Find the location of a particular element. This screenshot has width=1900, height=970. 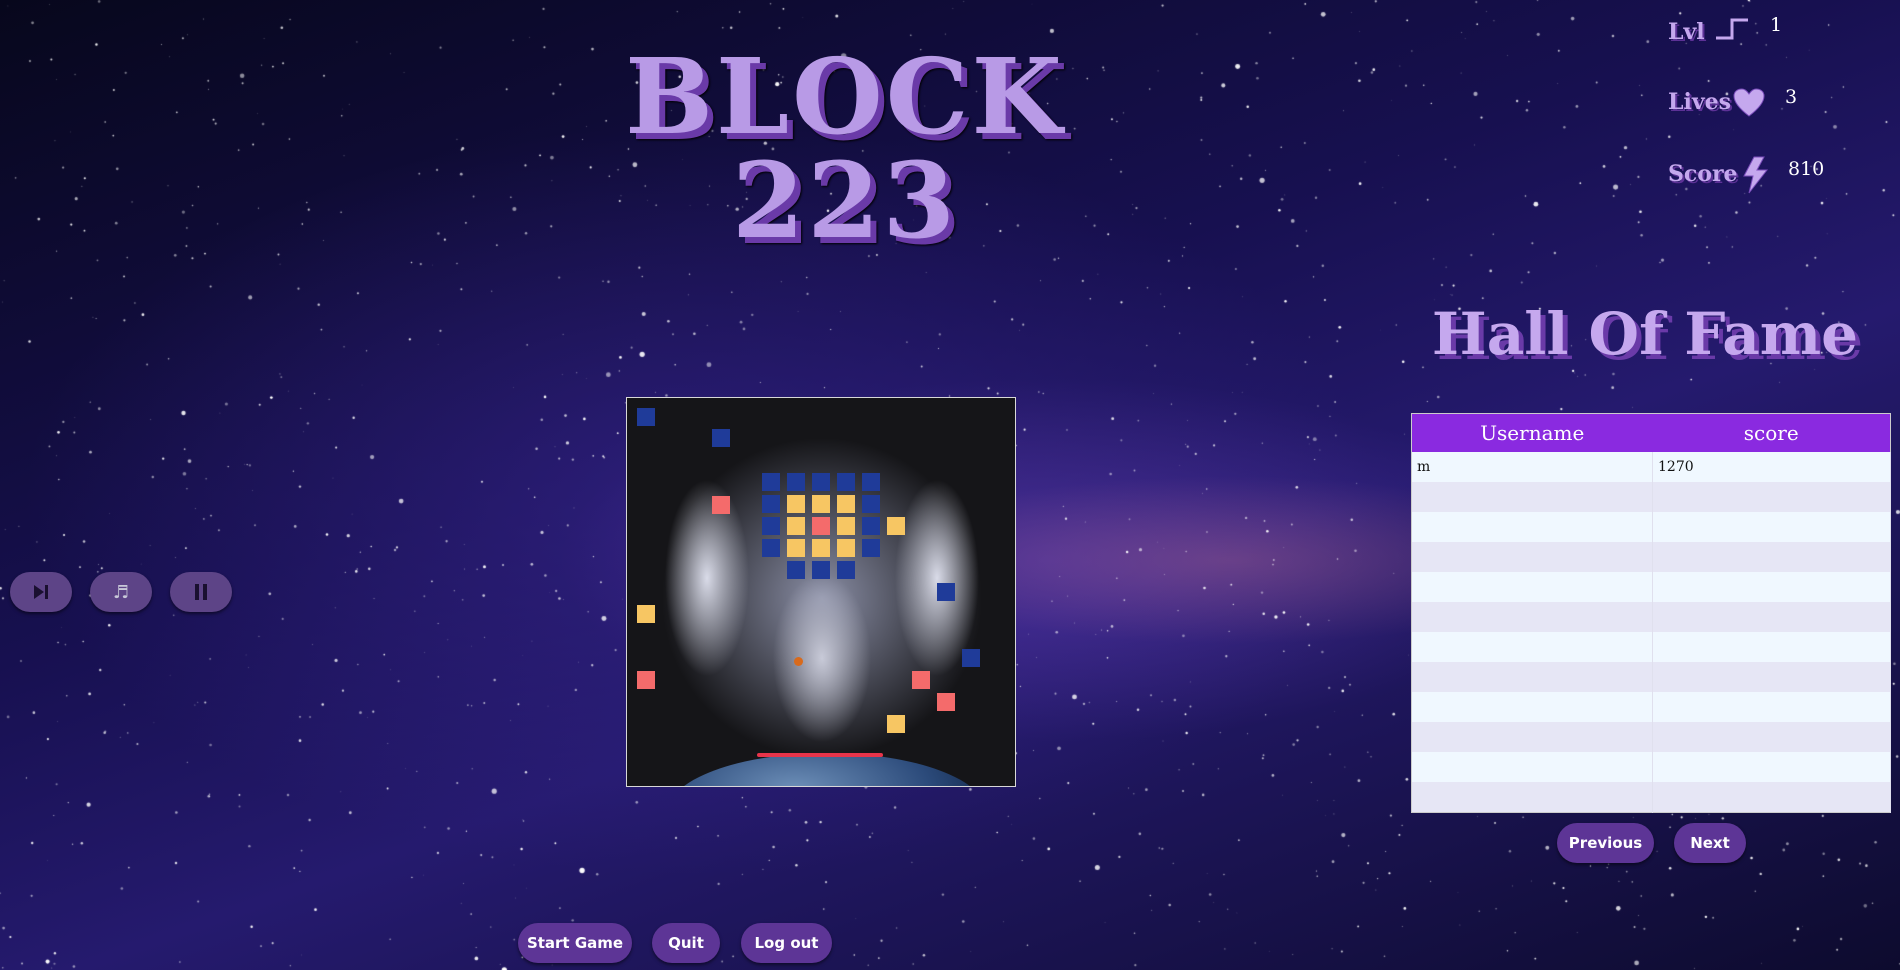

music-note-icon: ♬ is located at coordinates (121, 592).